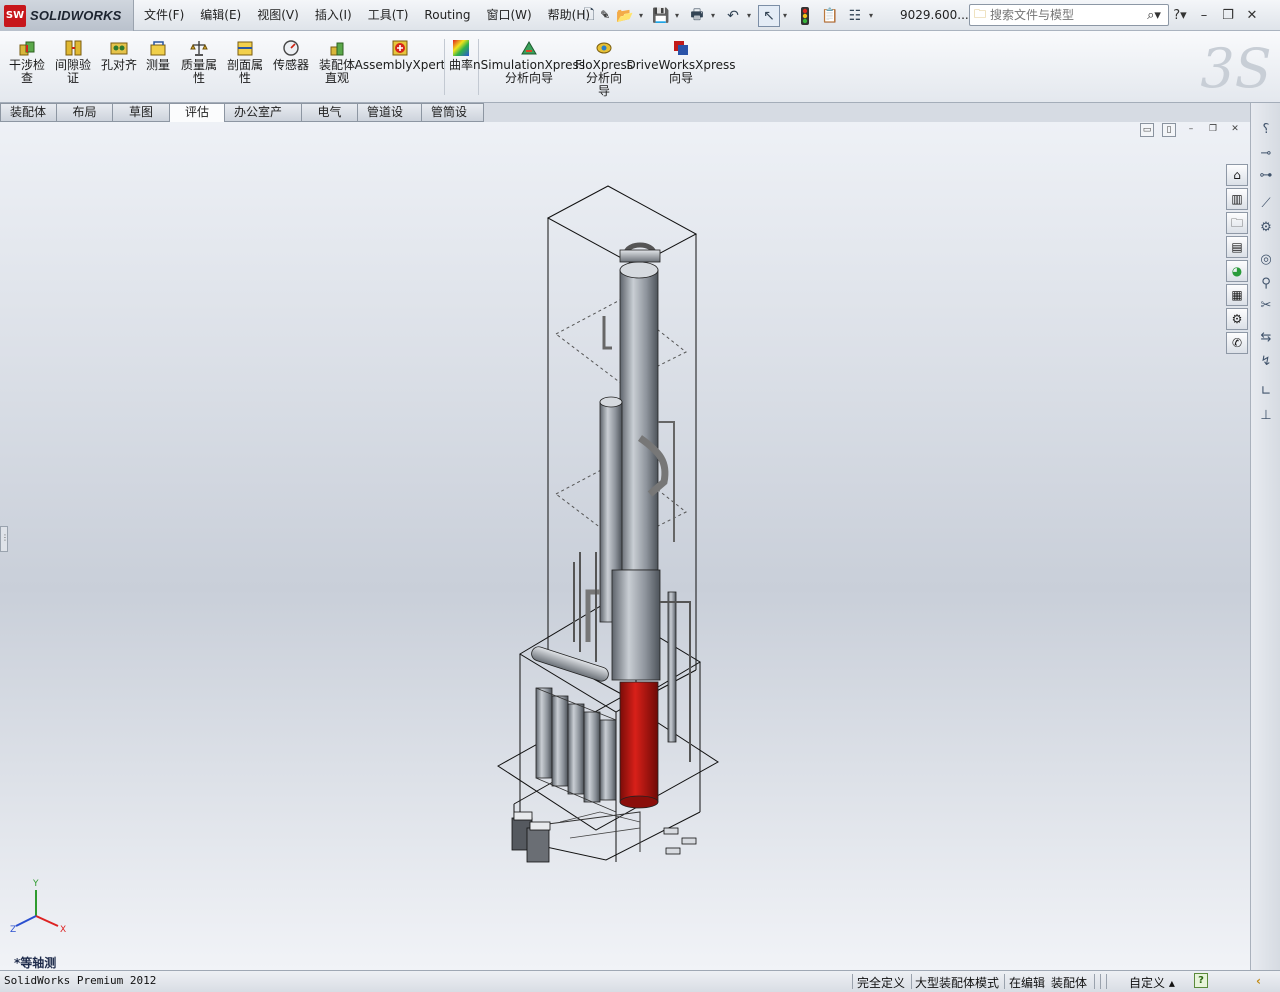 The height and width of the screenshot is (992, 1280). Describe the element at coordinates (855, 16) in the screenshot. I see `options-icon: ☷` at that location.